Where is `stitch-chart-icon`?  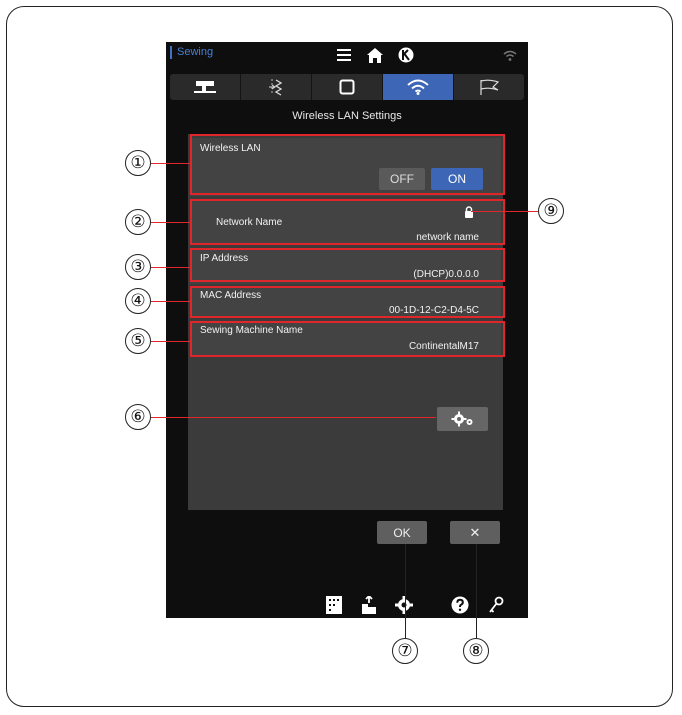 stitch-chart-icon is located at coordinates (334, 605).